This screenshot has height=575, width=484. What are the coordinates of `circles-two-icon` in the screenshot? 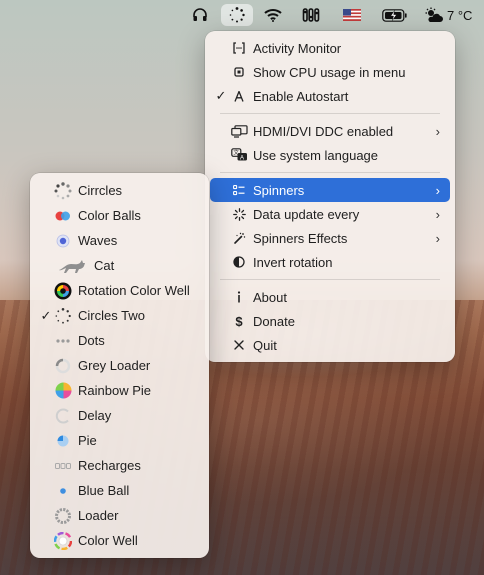 It's located at (63, 316).